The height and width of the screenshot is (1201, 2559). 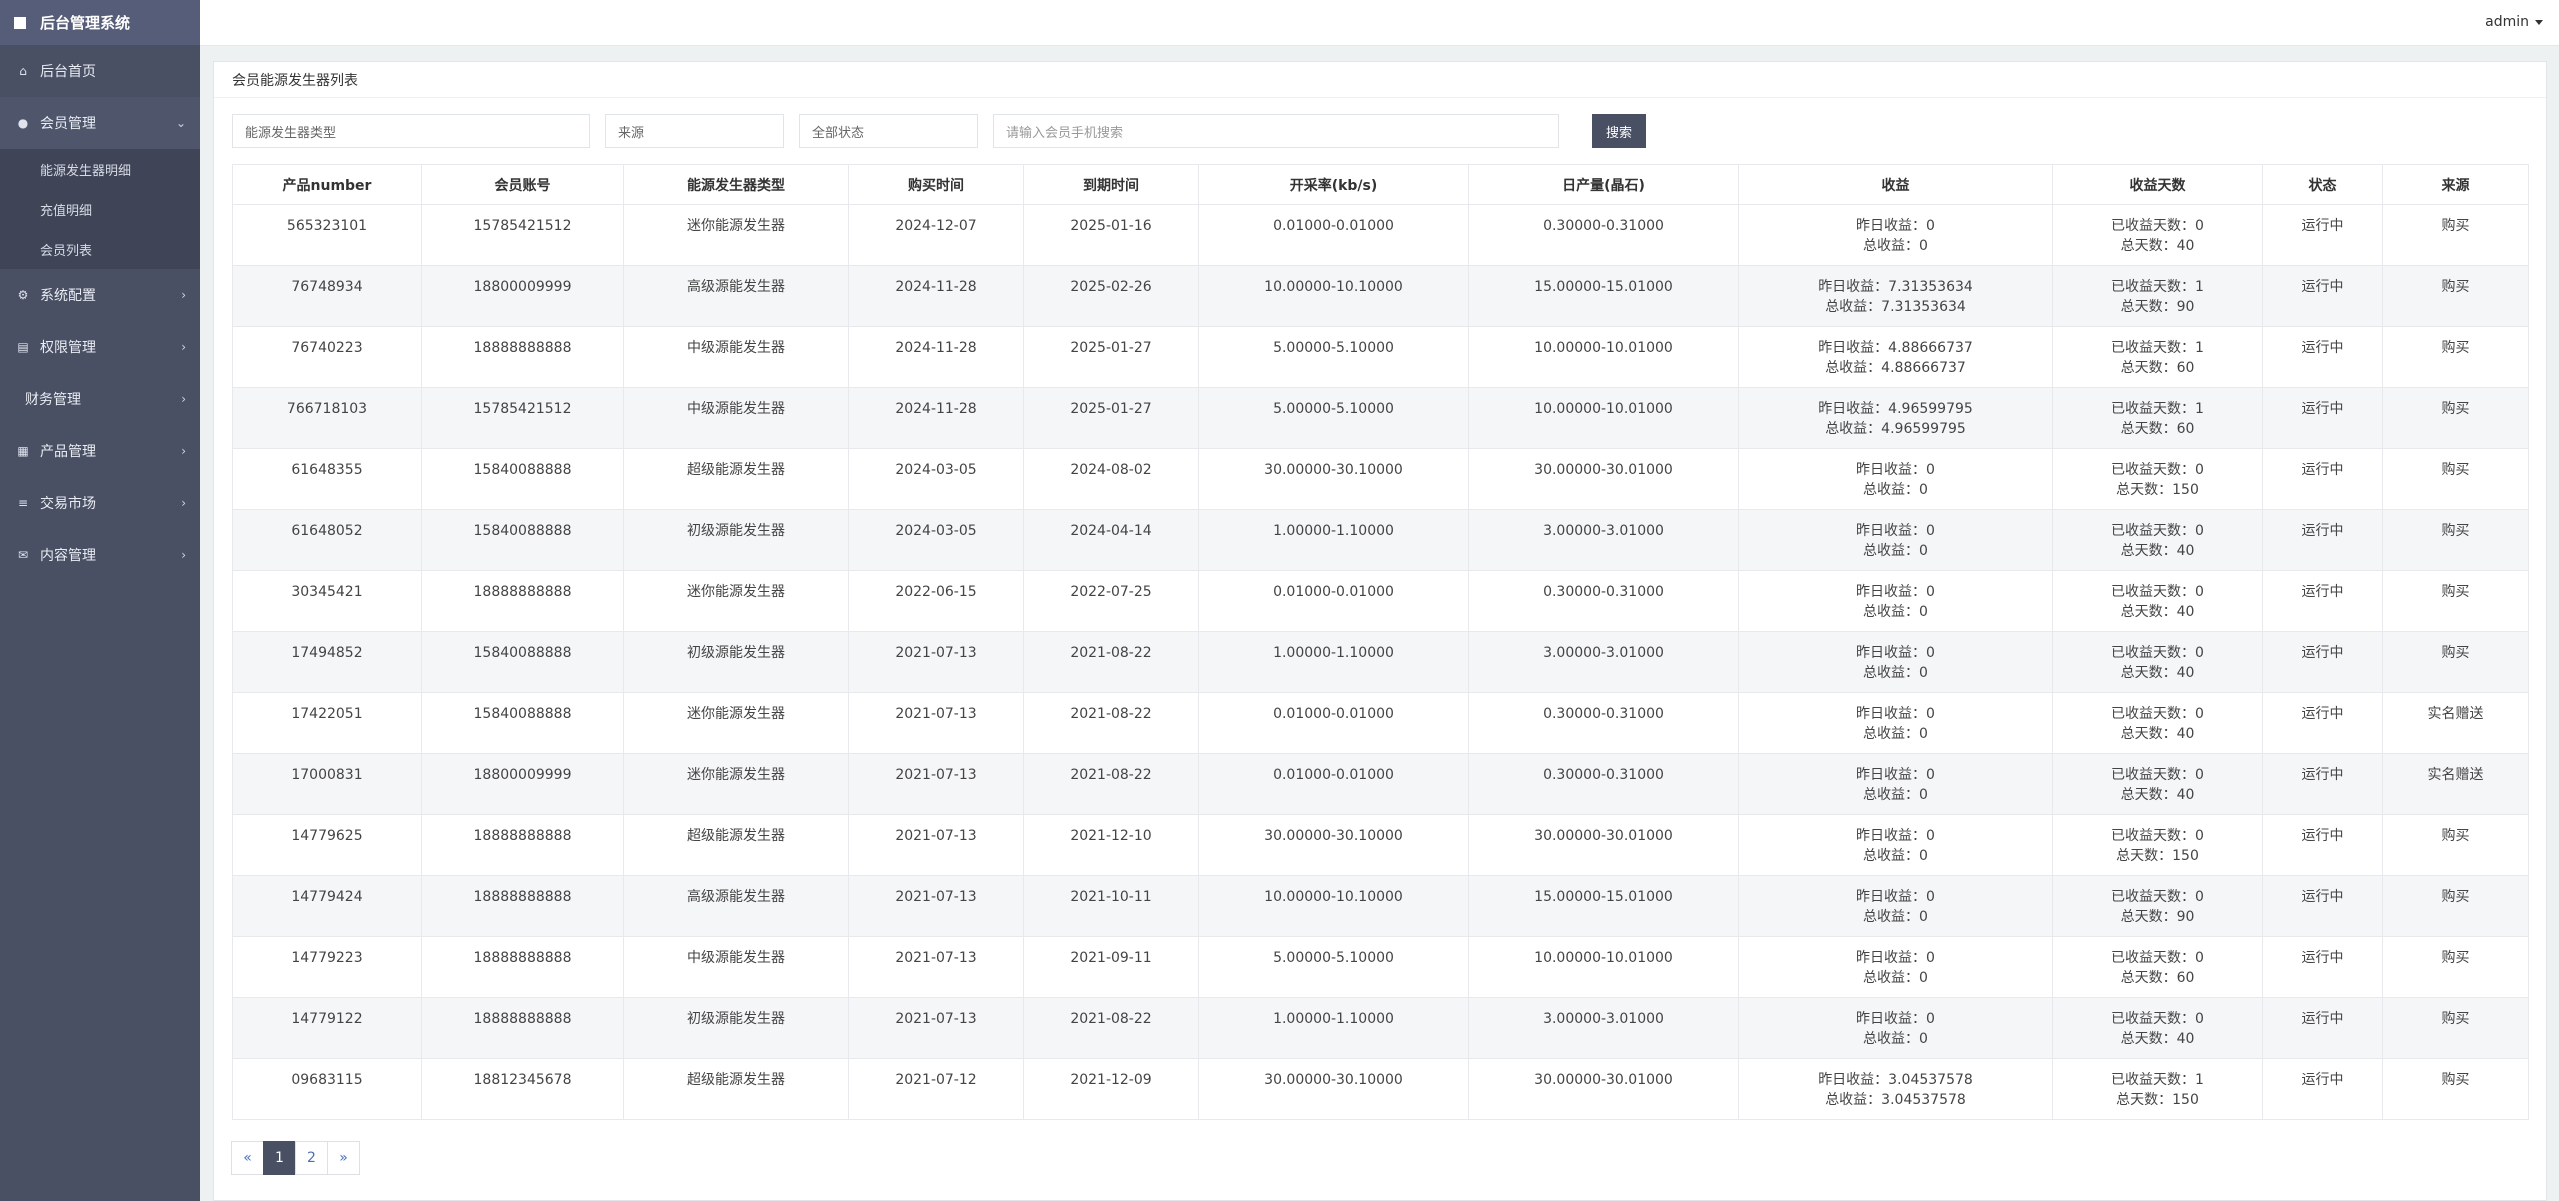 What do you see at coordinates (936, 235) in the screenshot?
I see `cell-purchase-time: 2024-12-07` at bounding box center [936, 235].